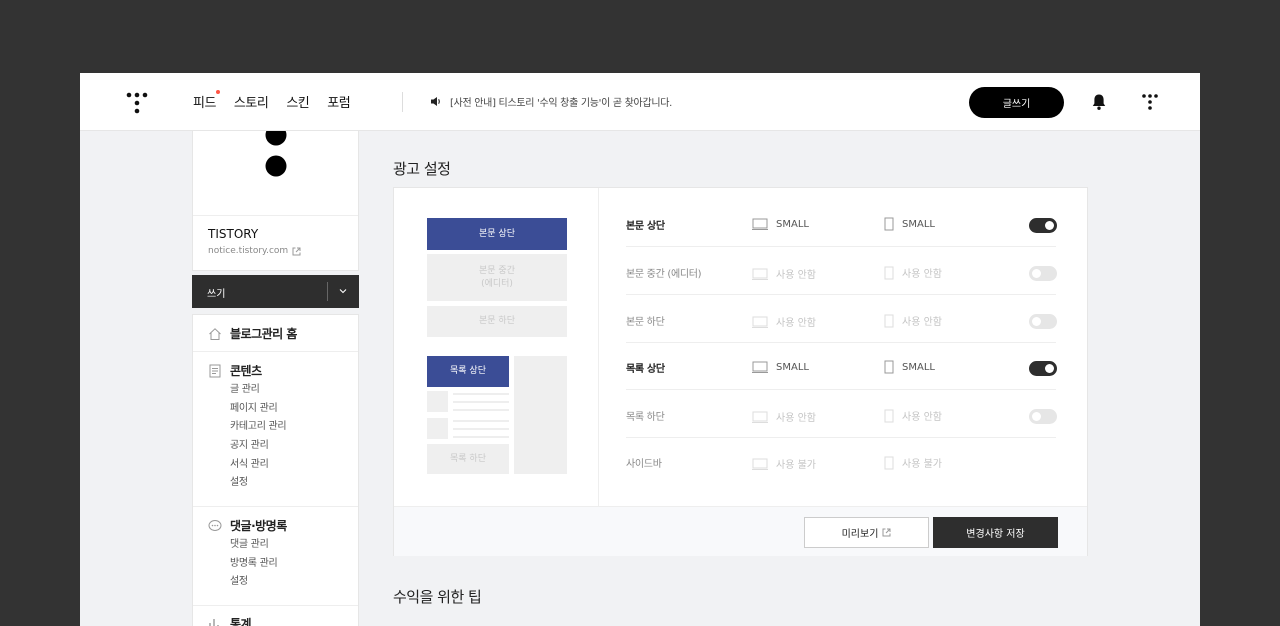  Describe the element at coordinates (206, 100) in the screenshot. I see `nav-feed: 피드` at that location.